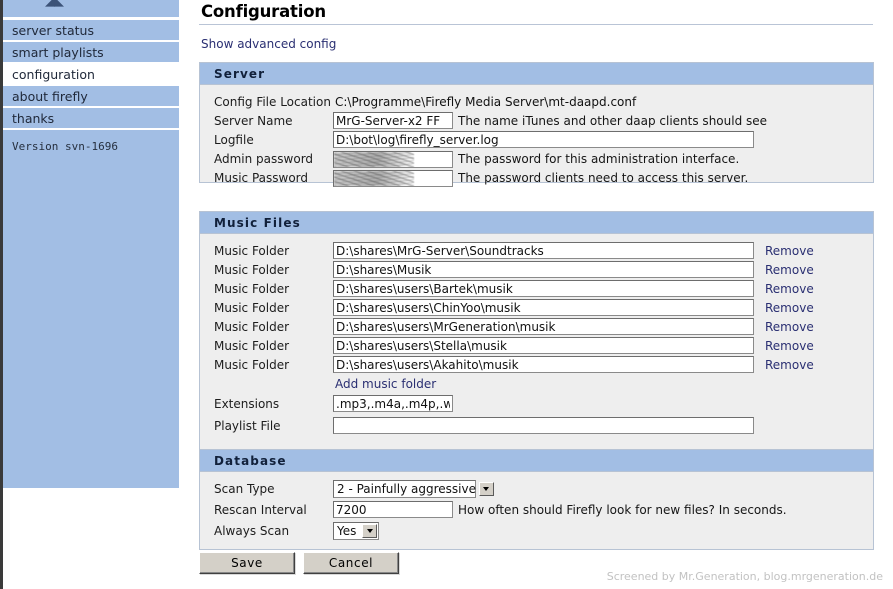  What do you see at coordinates (536, 489) in the screenshot?
I see `scan-type-row: Scan Type 2 - Painfully aggressive` at bounding box center [536, 489].